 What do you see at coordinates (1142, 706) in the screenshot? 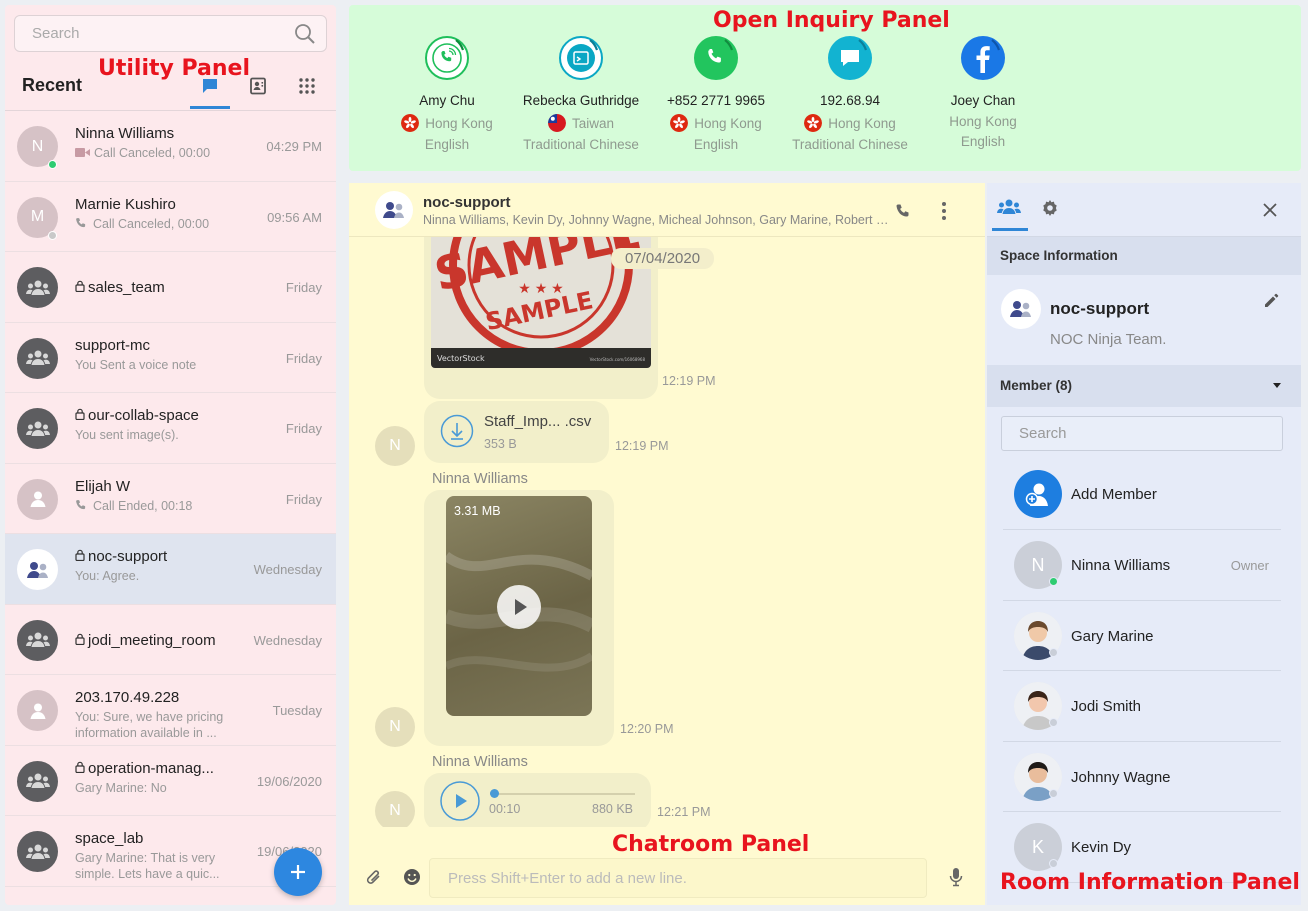
I see `member-row: Jodi Smith` at bounding box center [1142, 706].